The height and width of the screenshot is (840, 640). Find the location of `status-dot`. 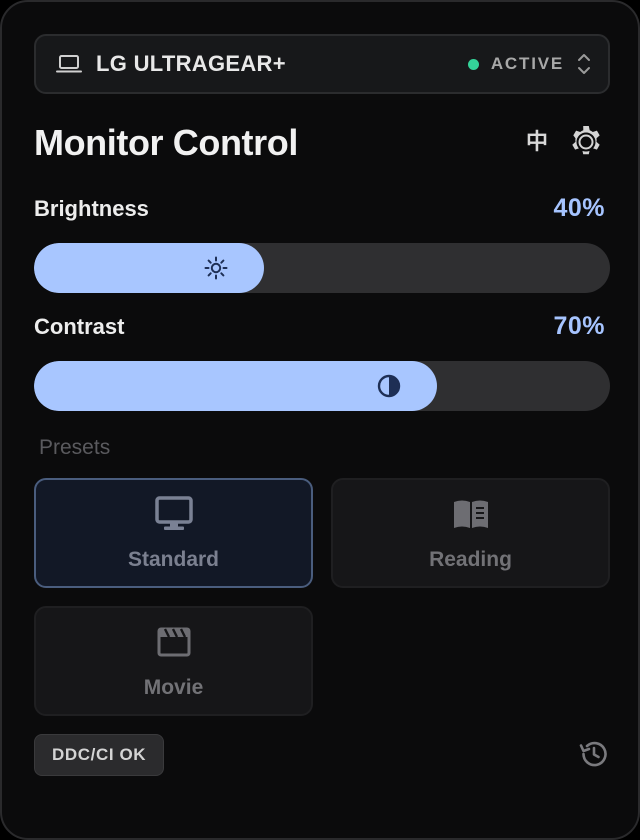

status-dot is located at coordinates (473, 64).